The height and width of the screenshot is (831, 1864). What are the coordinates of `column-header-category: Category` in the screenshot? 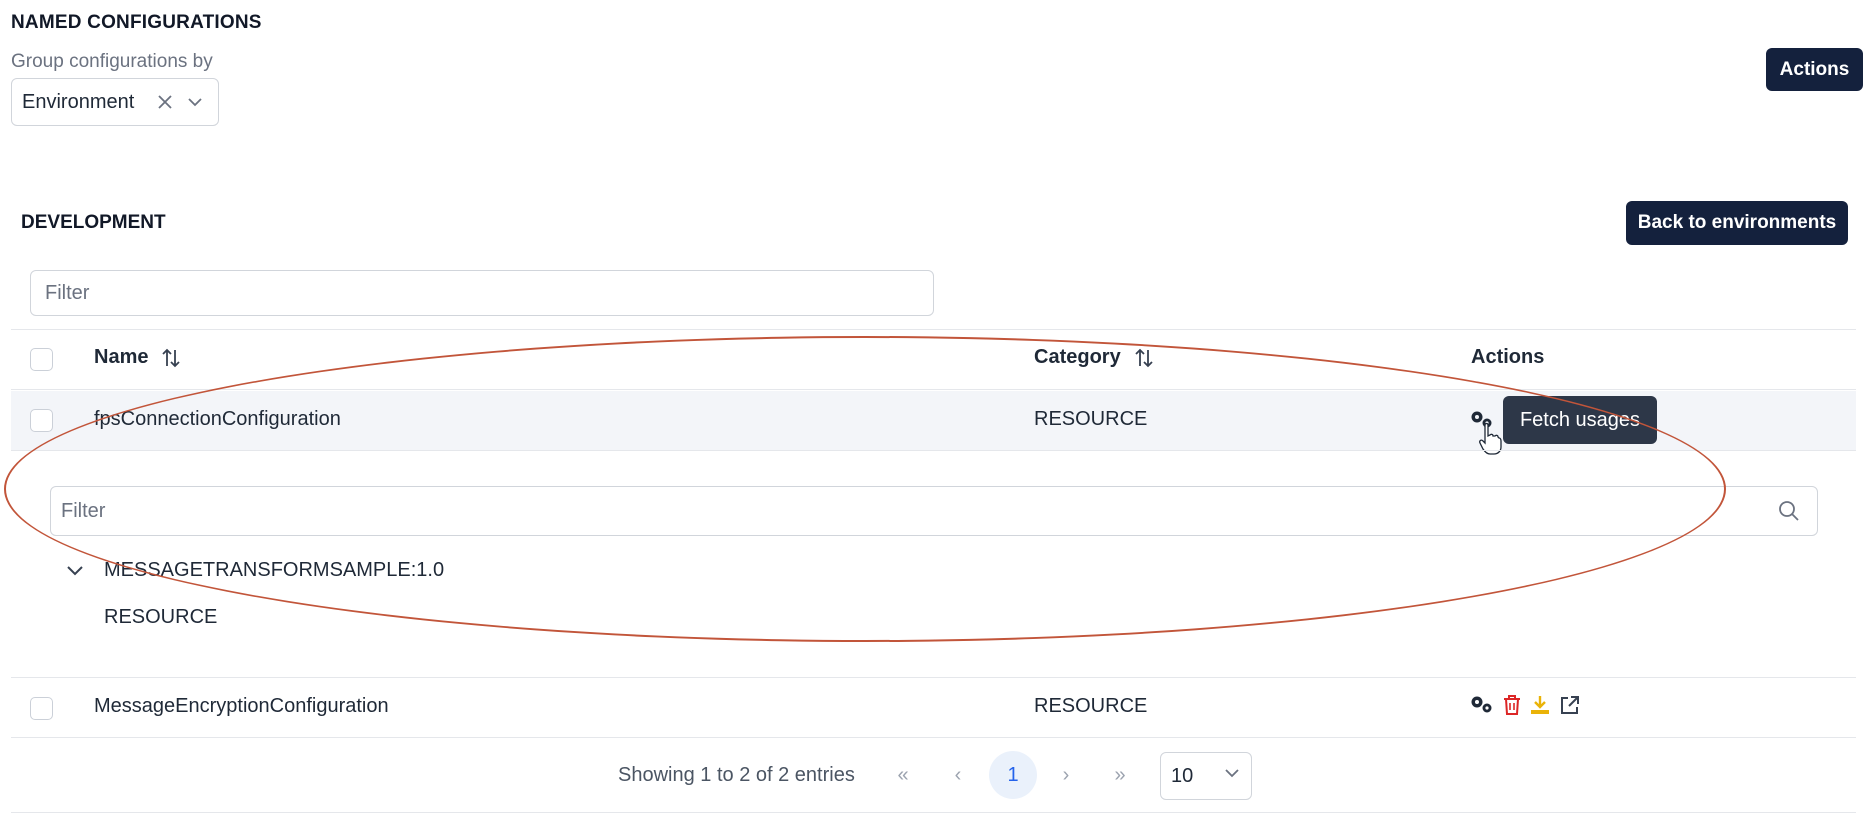 It's located at (1094, 357).